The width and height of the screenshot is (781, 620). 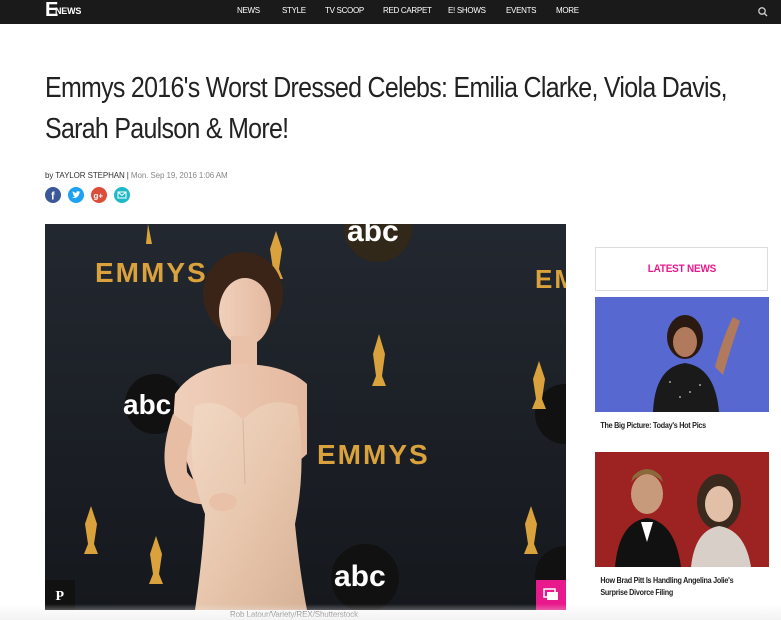 What do you see at coordinates (90, 175) in the screenshot?
I see `author-link: TAYLOR STEPHAN` at bounding box center [90, 175].